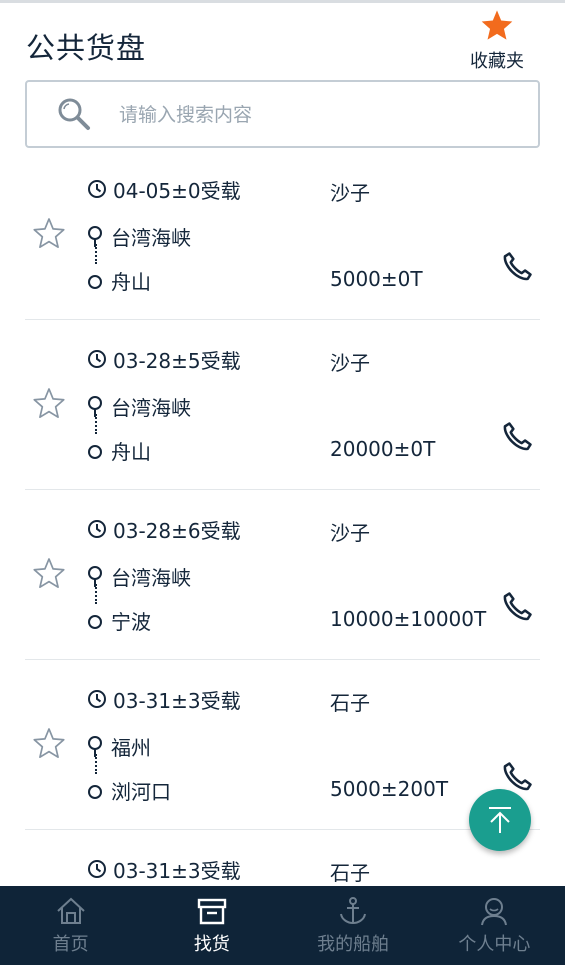 The width and height of the screenshot is (565, 965). I want to click on tab-label: 找货, so click(211, 944).